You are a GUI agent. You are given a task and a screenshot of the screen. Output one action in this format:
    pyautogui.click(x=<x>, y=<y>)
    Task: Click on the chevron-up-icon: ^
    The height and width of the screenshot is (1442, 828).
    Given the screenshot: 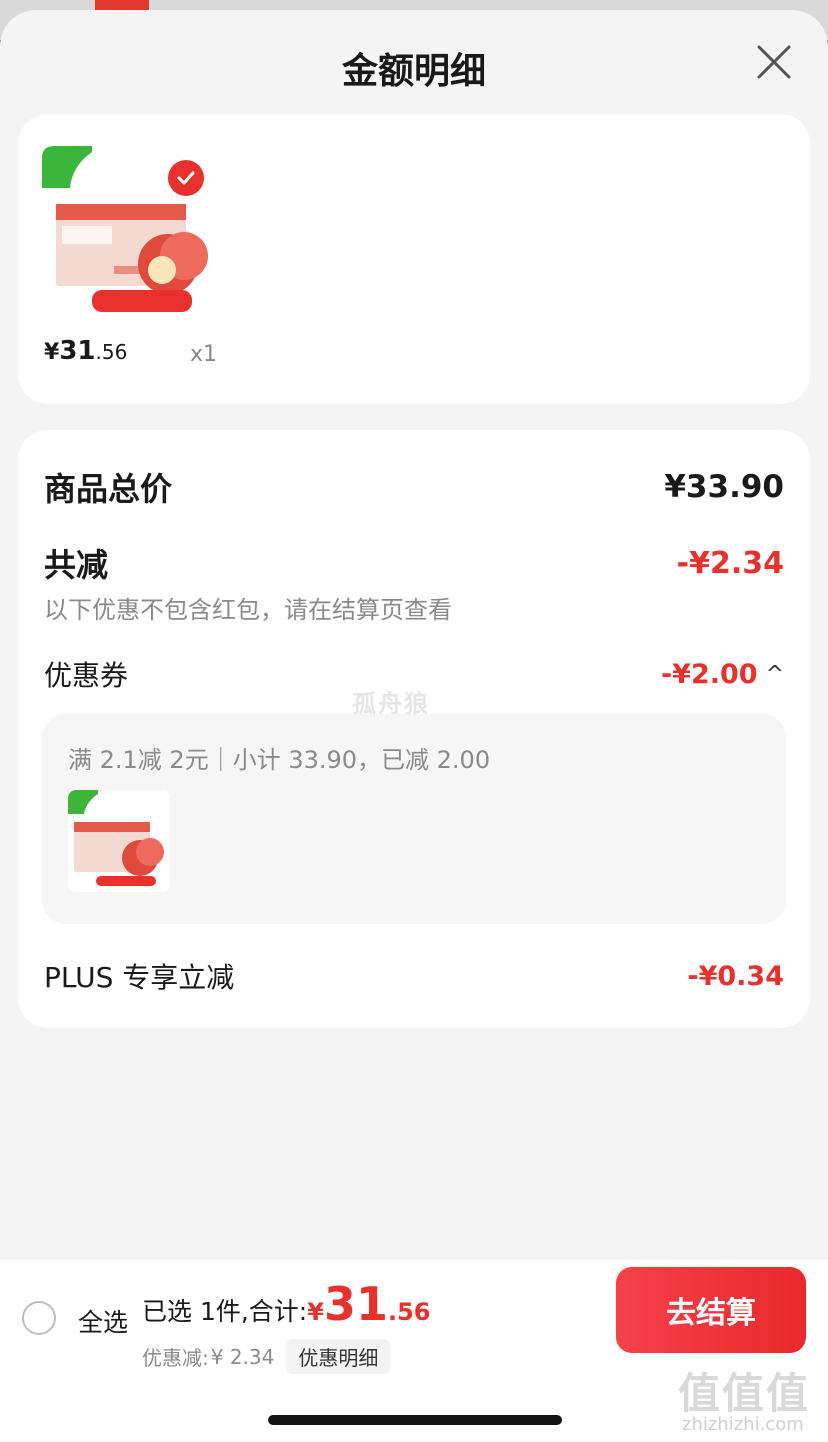 What is the action you would take?
    pyautogui.click(x=775, y=674)
    